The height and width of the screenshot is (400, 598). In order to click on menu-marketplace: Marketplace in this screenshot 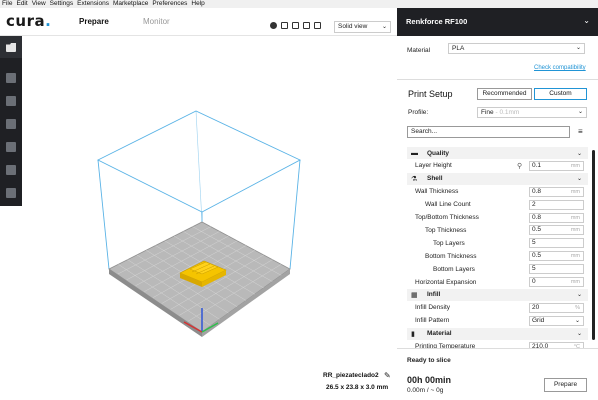, I will do `click(130, 4)`.